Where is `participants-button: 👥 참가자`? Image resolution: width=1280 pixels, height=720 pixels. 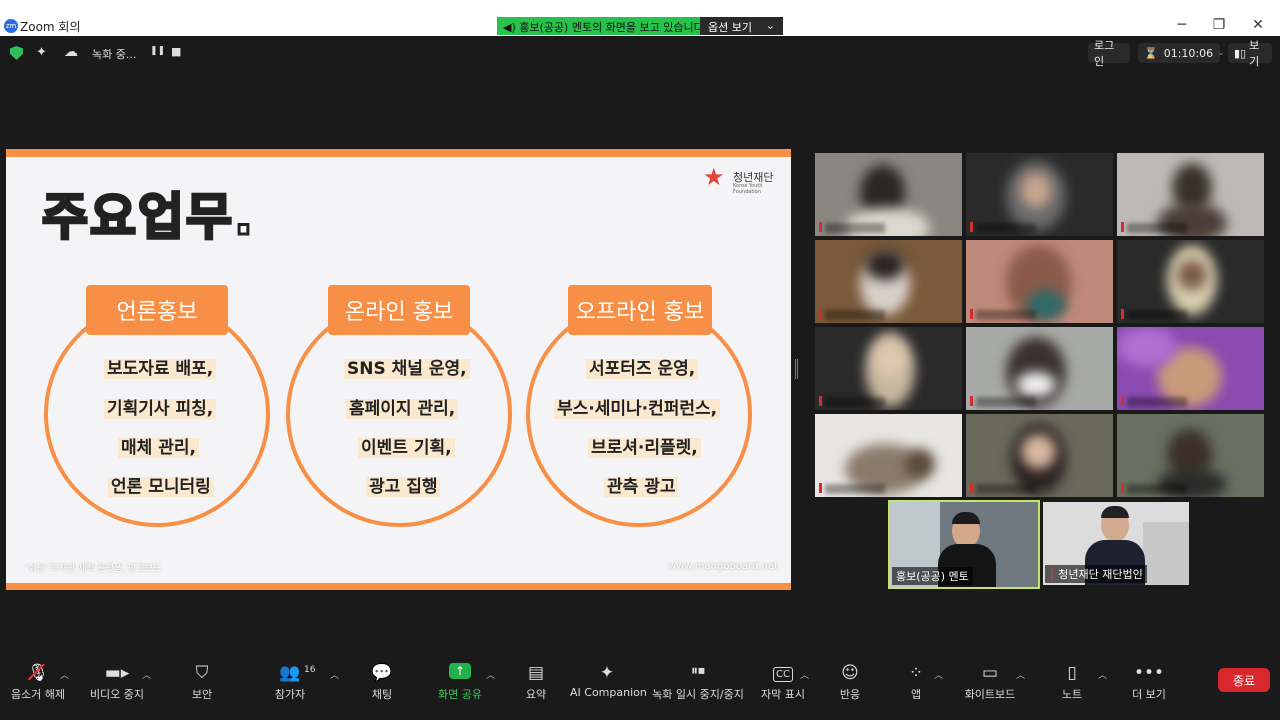
participants-button: 👥 참가자 is located at coordinates (290, 680).